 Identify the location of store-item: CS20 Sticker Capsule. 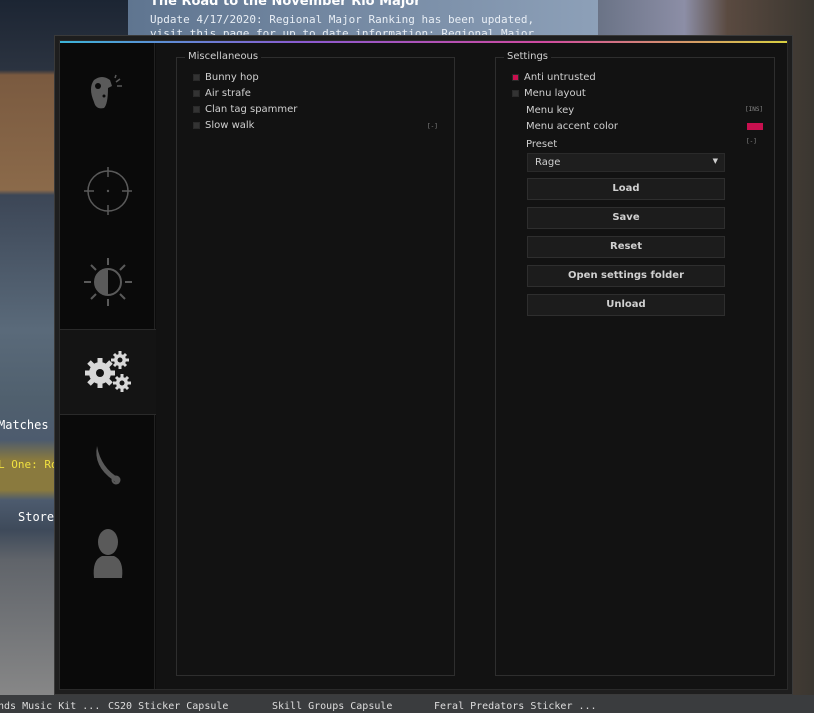
(168, 706).